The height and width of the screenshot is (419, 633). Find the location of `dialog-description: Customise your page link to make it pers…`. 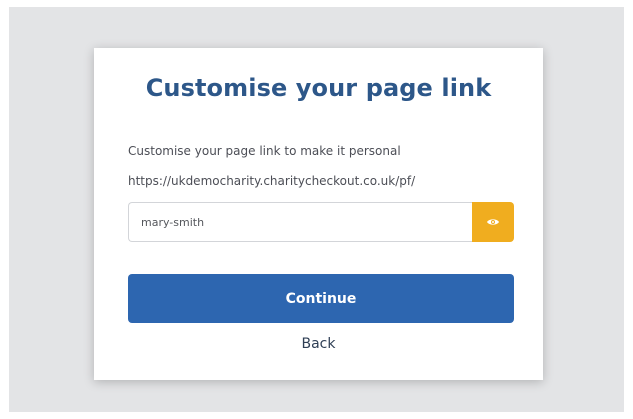

dialog-description: Customise your page link to make it pers… is located at coordinates (264, 151).